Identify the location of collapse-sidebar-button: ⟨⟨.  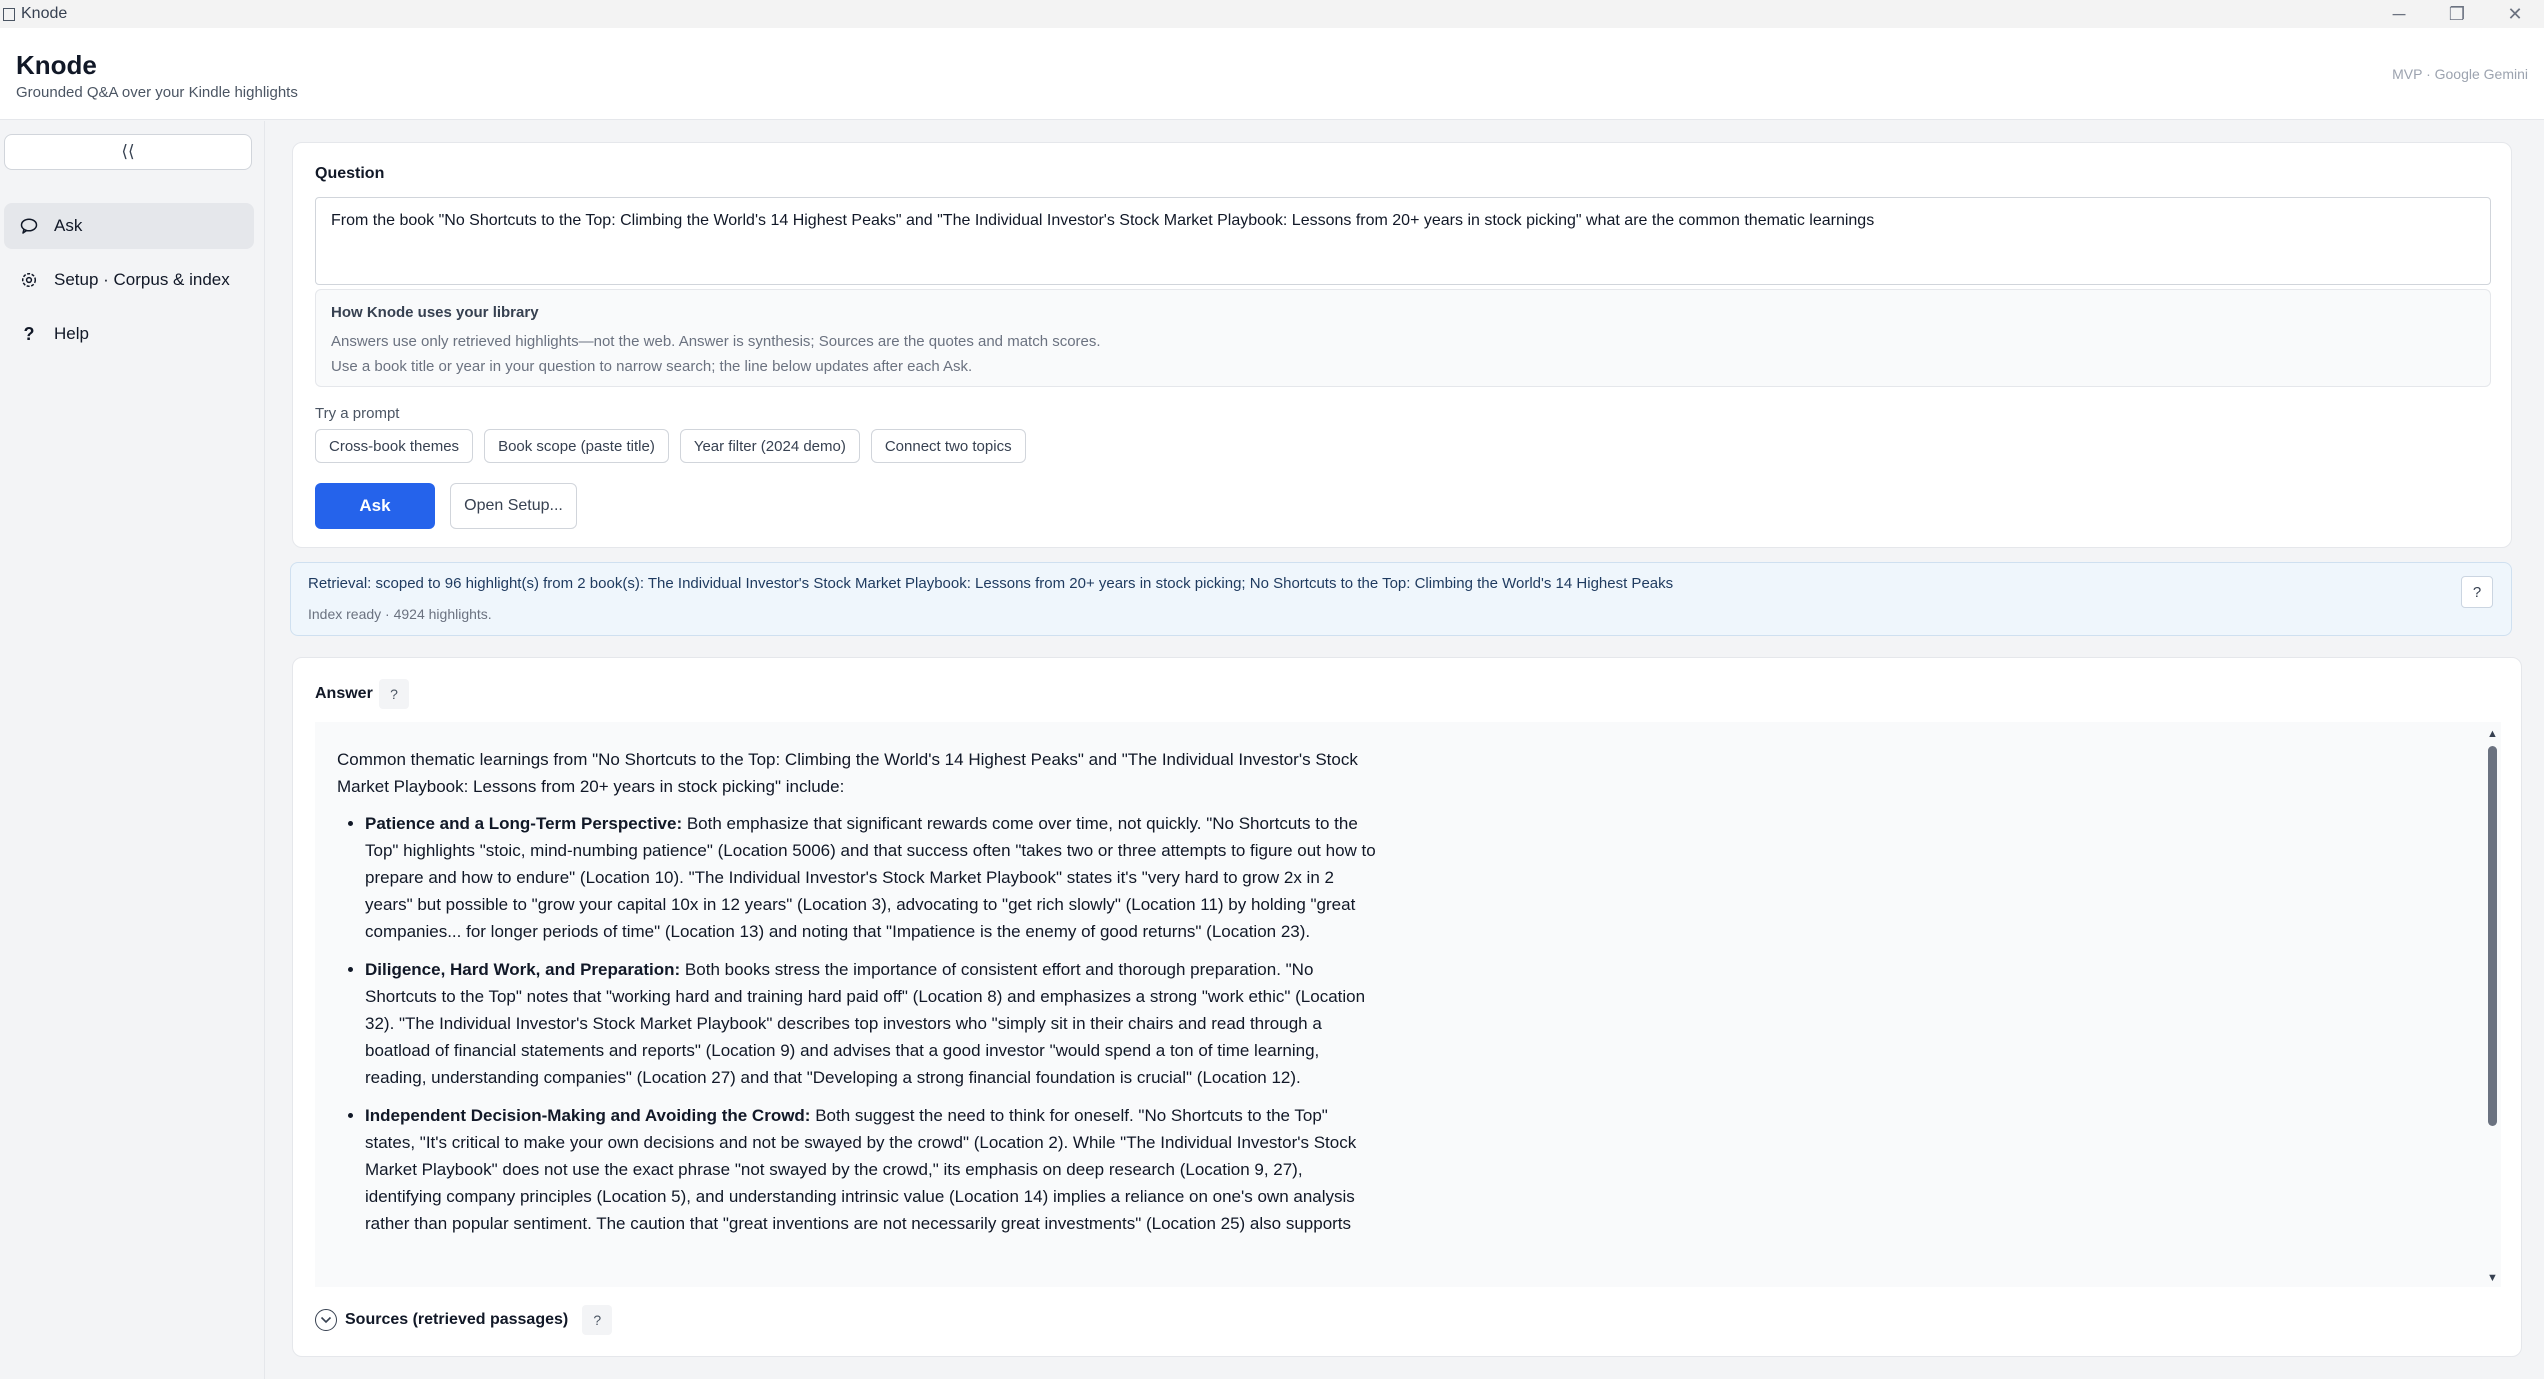
(128, 152).